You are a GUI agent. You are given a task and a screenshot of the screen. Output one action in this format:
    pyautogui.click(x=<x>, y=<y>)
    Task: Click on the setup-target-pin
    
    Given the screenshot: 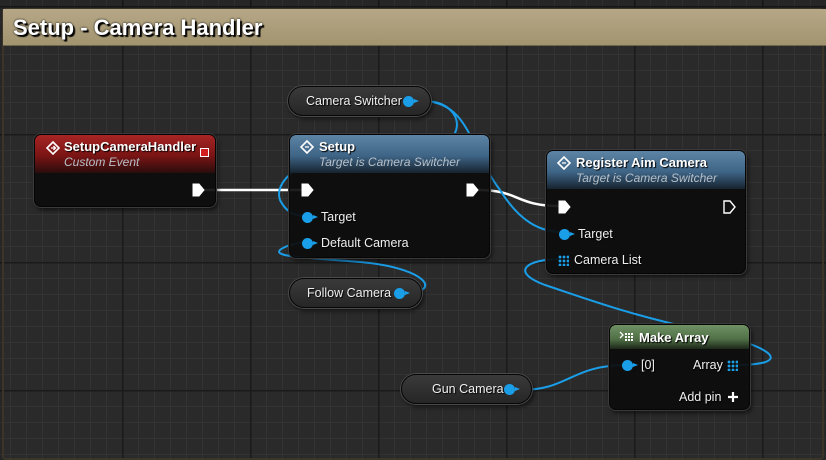 What is the action you would take?
    pyautogui.click(x=310, y=217)
    